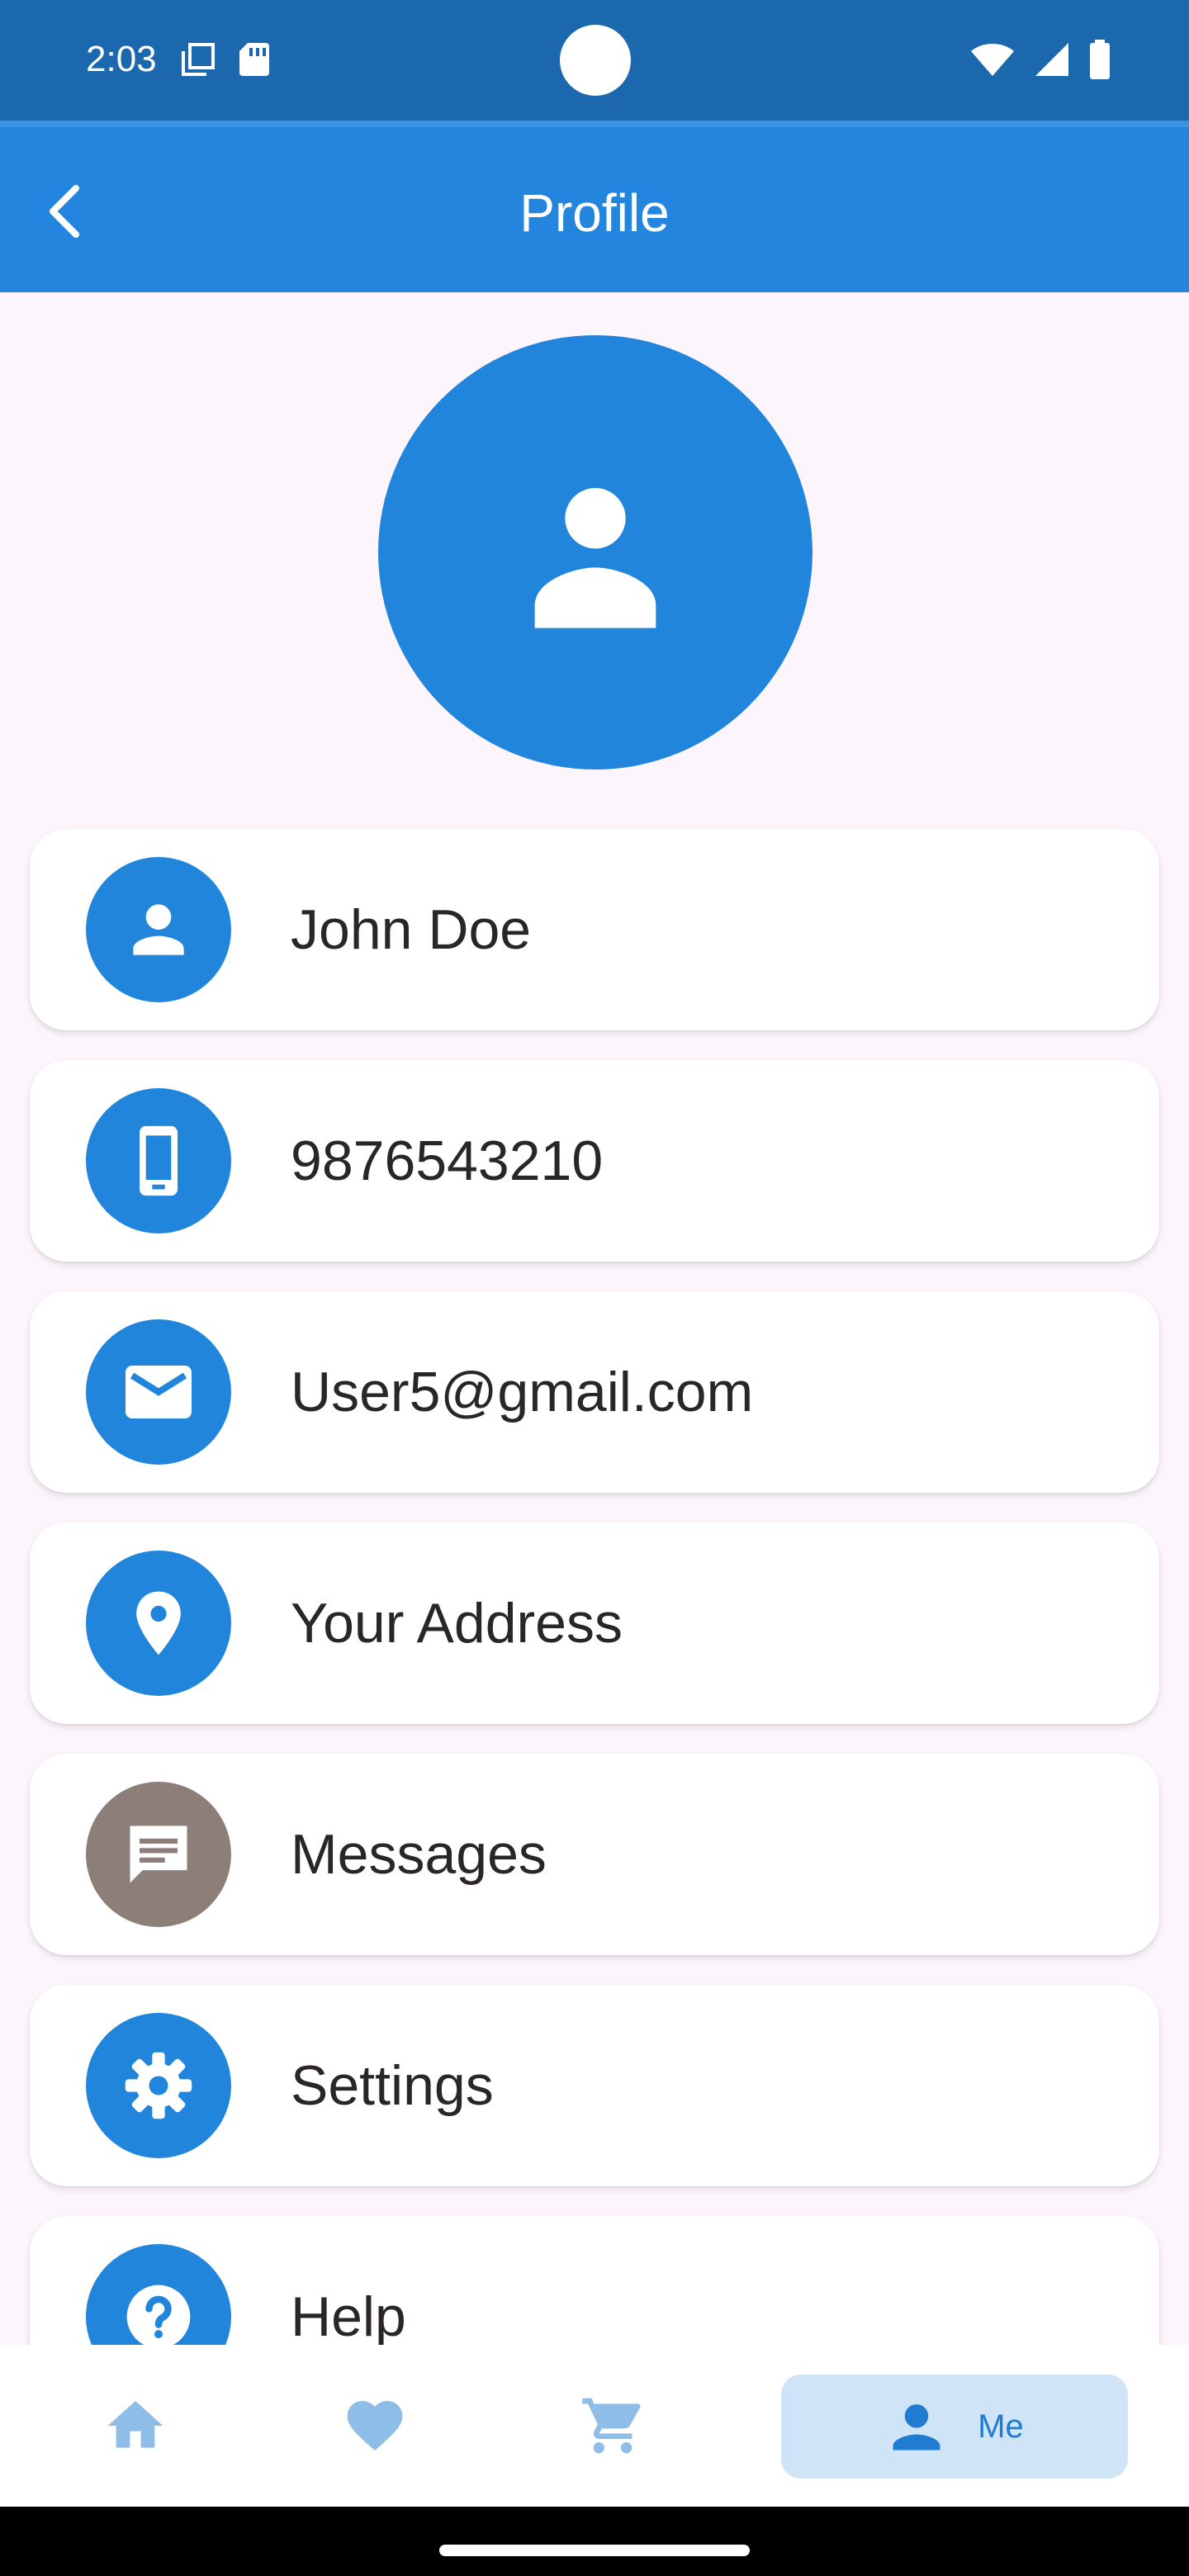 The image size is (1189, 2576). I want to click on address-label: Your Address, so click(457, 1623).